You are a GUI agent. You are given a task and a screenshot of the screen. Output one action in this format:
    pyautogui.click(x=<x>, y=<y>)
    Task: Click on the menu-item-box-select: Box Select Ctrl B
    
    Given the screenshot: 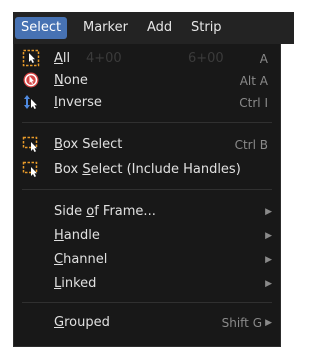 What is the action you would take?
    pyautogui.click(x=147, y=145)
    